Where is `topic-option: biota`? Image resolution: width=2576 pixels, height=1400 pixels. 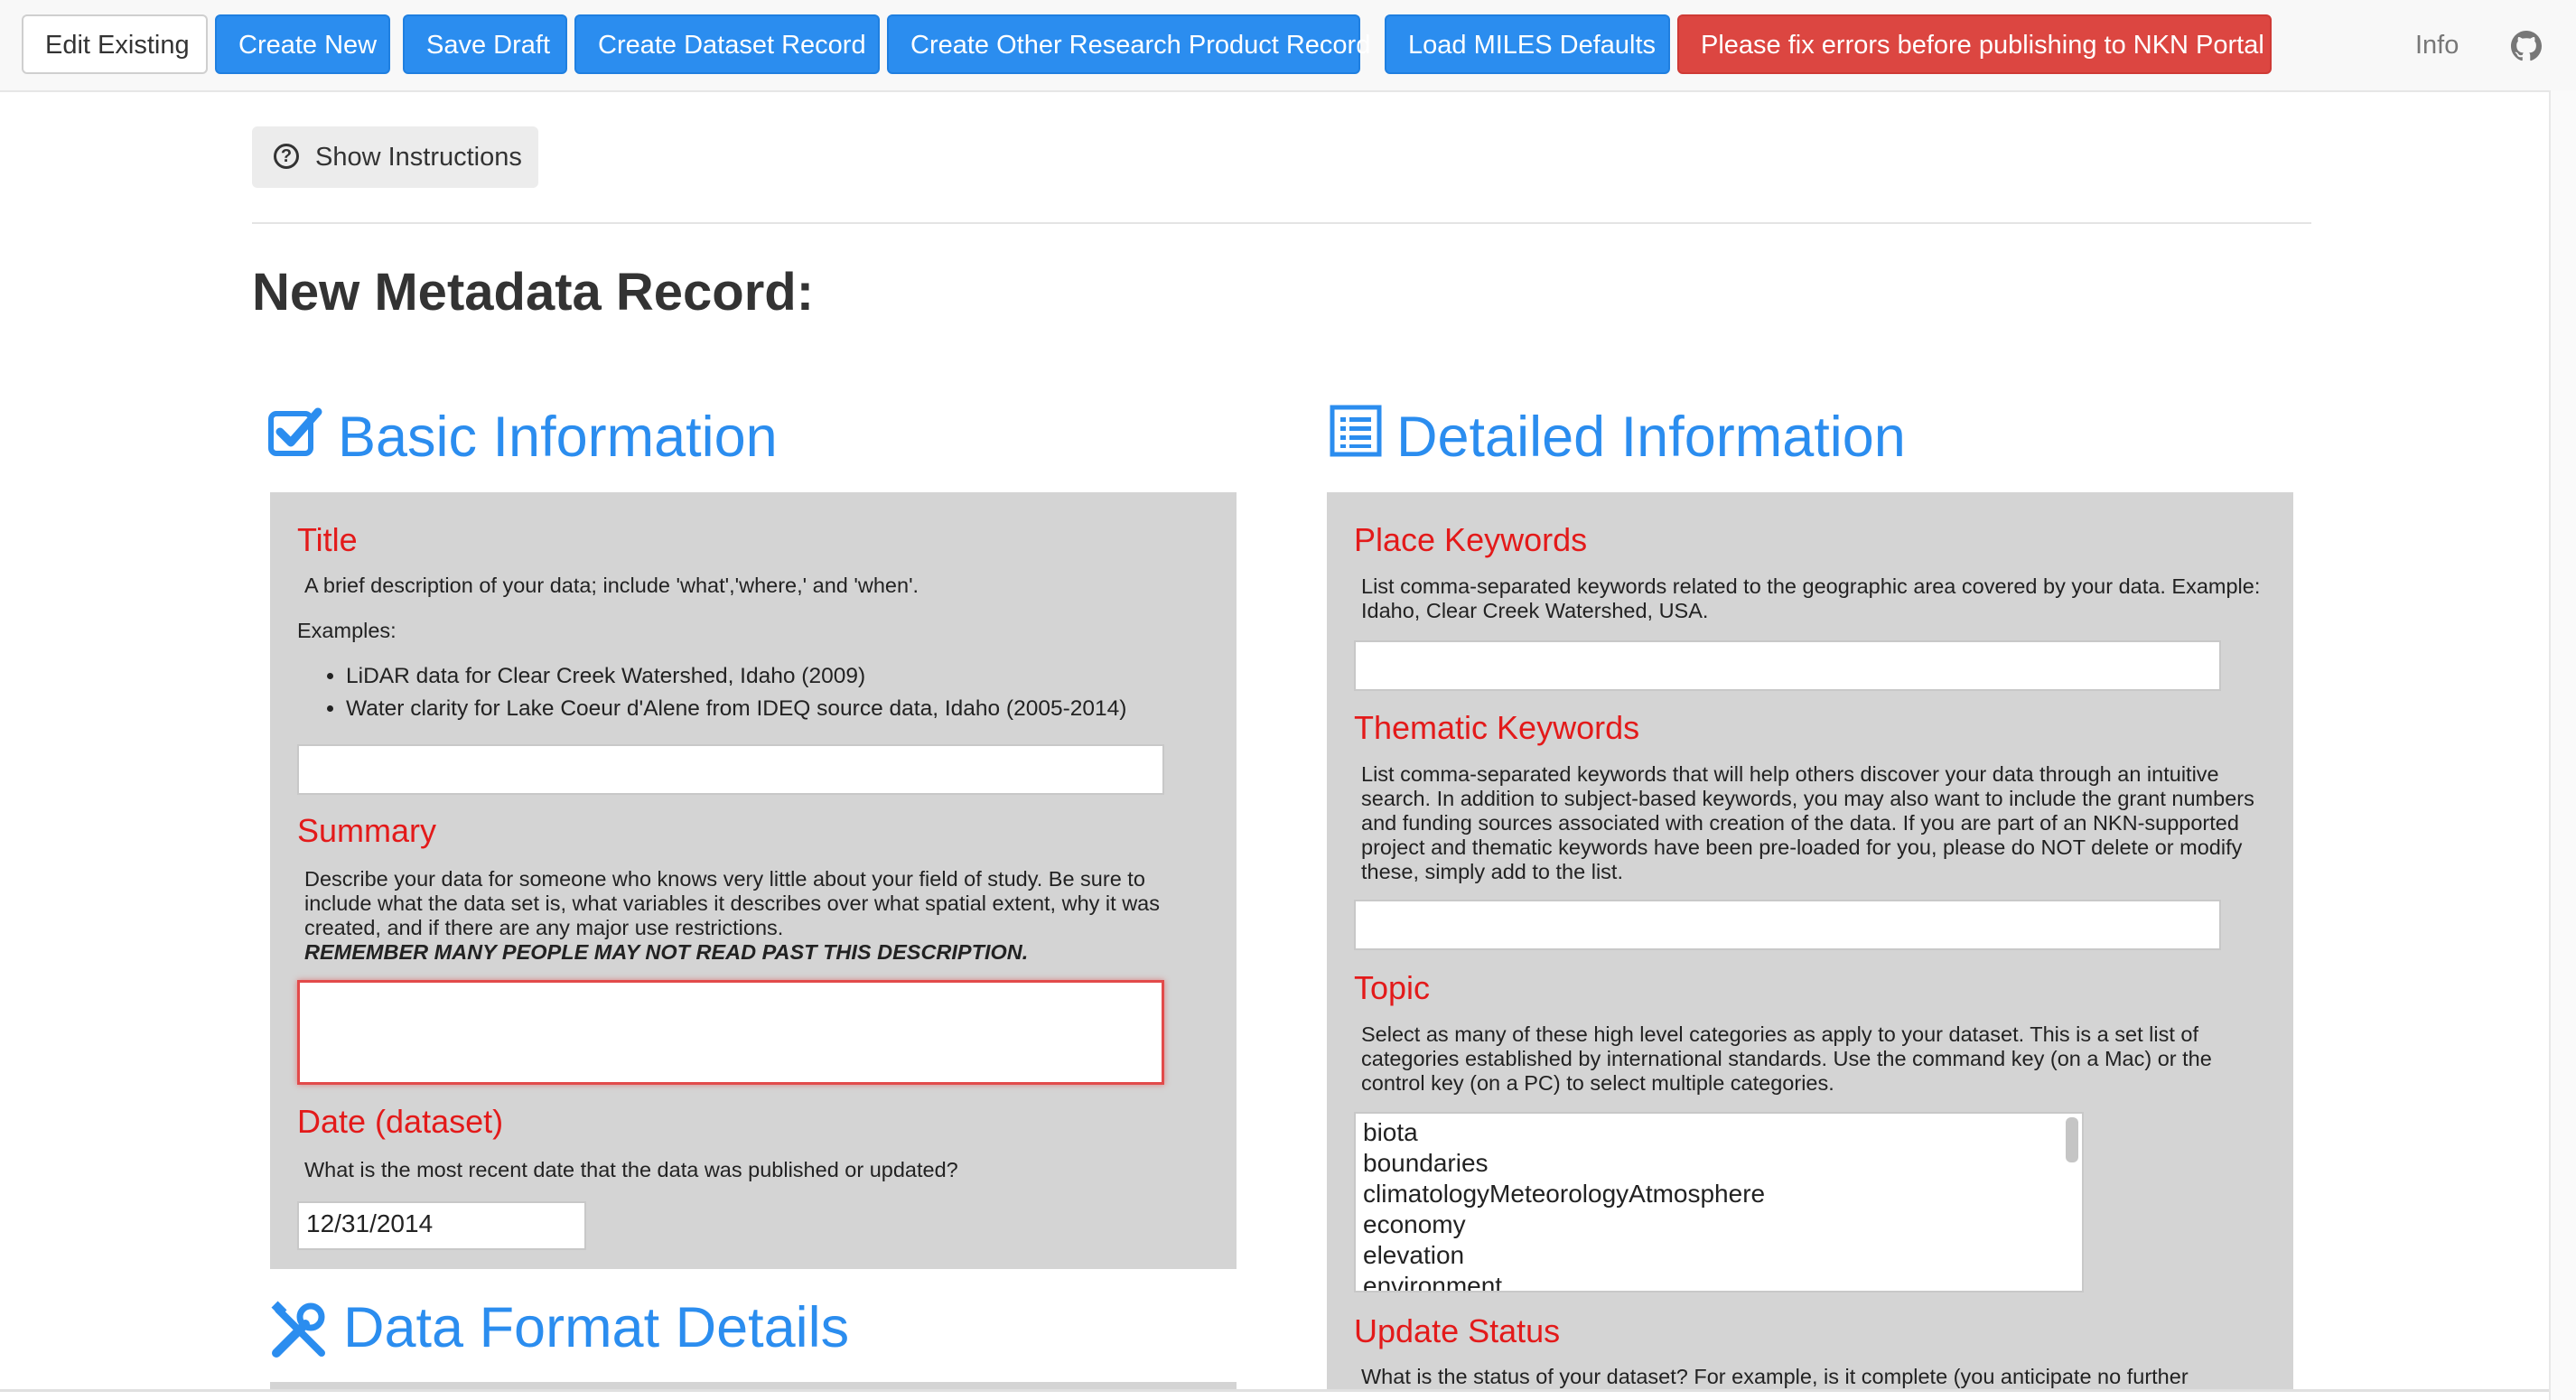 topic-option: biota is located at coordinates (1719, 1132).